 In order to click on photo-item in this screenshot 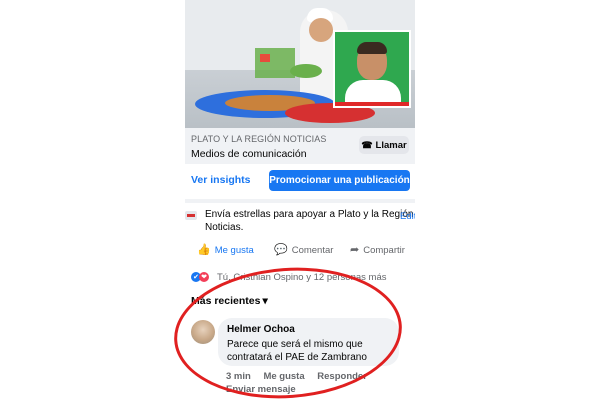, I will do `click(265, 58)`.